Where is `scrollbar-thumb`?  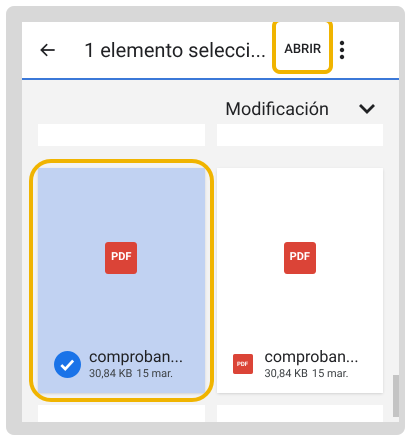
scrollbar-thumb is located at coordinates (396, 396).